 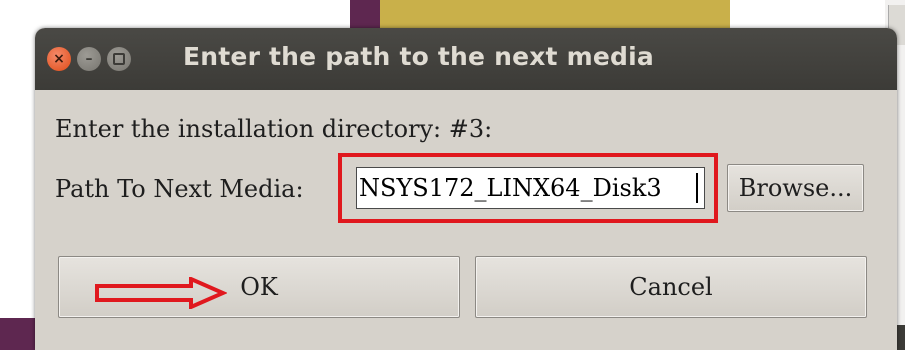 I want to click on annotation-highlight-box, so click(x=528, y=188).